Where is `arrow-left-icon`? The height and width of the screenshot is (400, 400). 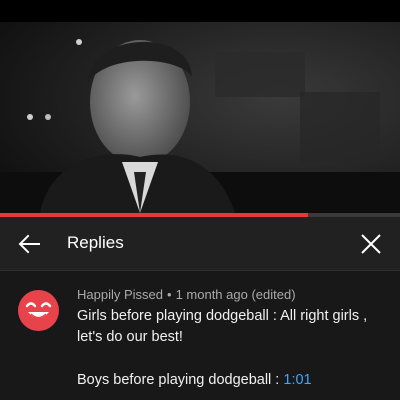
arrow-left-icon is located at coordinates (29, 244).